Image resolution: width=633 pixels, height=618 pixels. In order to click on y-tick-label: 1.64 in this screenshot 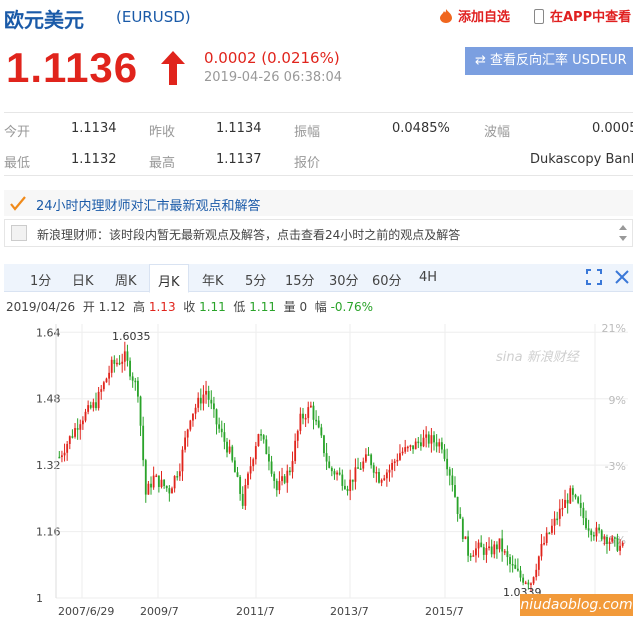, I will do `click(48, 332)`.